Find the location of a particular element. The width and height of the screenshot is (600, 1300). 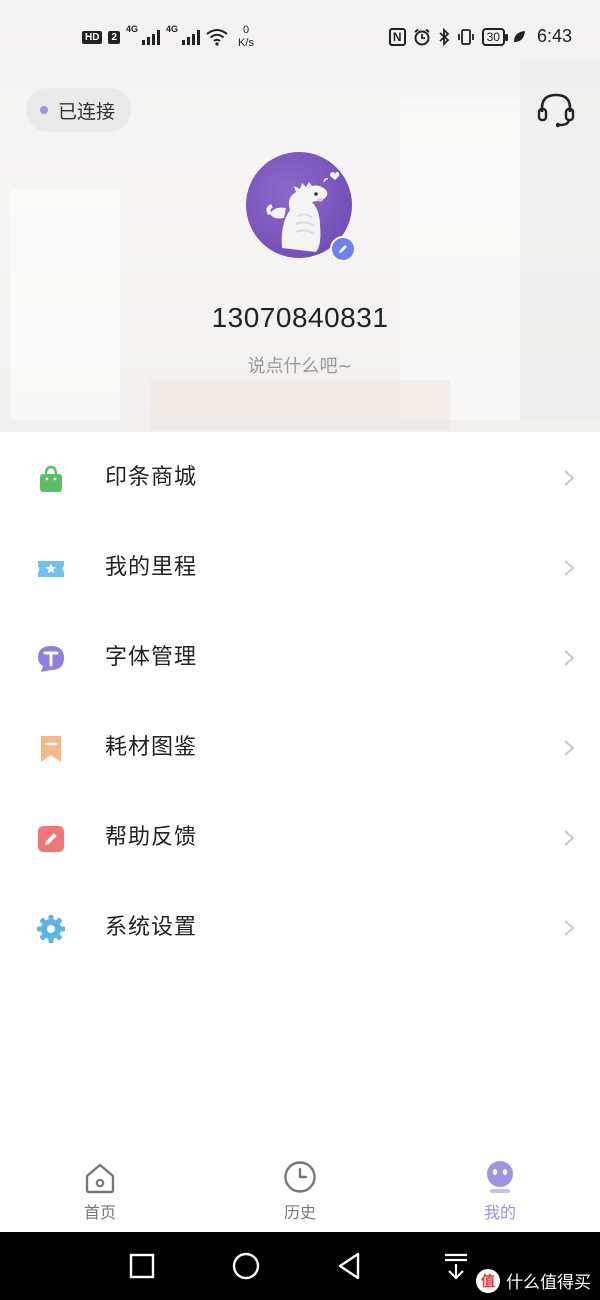

menu-item-label: 我的里程 is located at coordinates (151, 567).